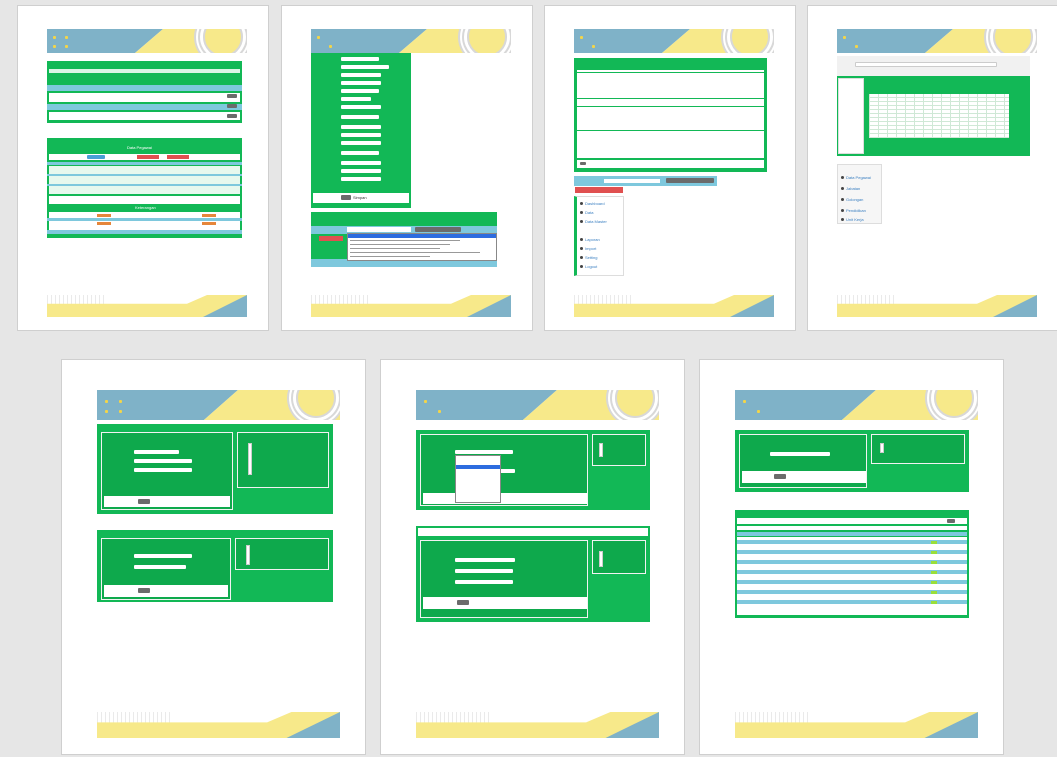  I want to click on menu-item: Unit Kerja, so click(855, 219).